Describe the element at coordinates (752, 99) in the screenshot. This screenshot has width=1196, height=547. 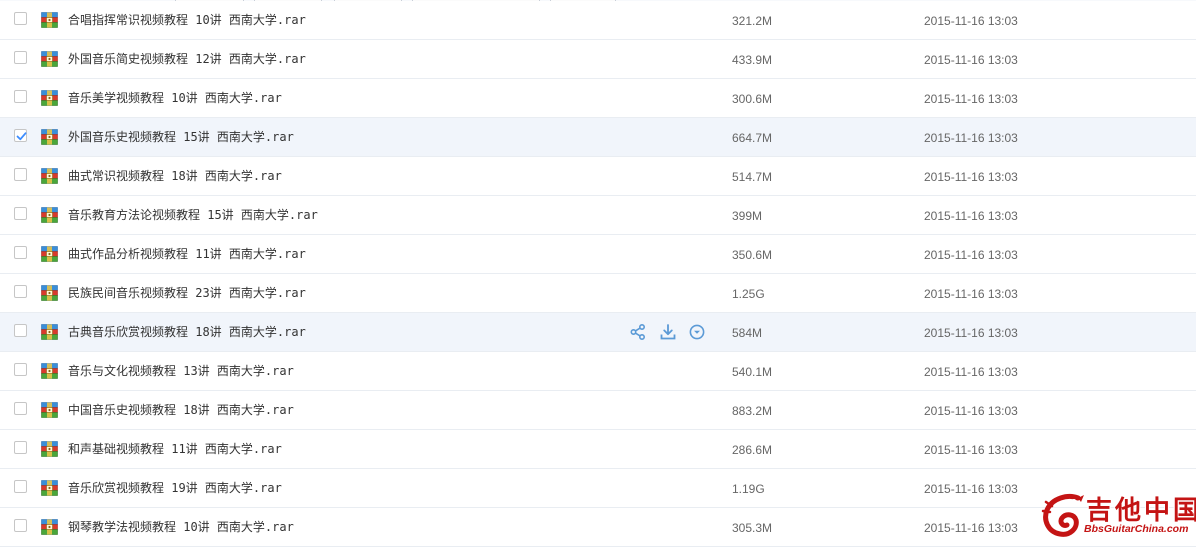
I see `file-size: 300.6M` at that location.